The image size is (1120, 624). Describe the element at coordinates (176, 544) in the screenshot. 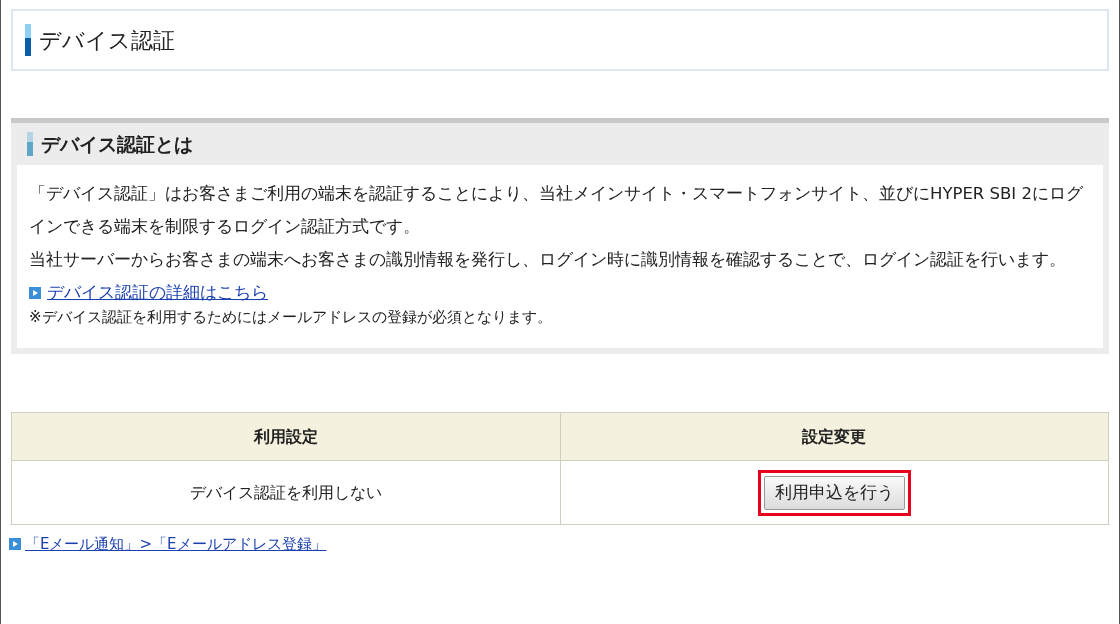

I see `email-settings-link: 「Eメール通知」>「Eメールアドレス登録」` at that location.